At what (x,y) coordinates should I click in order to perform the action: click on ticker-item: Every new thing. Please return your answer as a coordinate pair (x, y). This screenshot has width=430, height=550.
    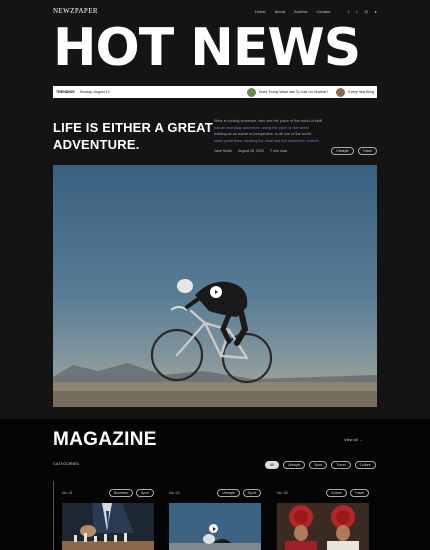
    Looking at the image, I should click on (355, 92).